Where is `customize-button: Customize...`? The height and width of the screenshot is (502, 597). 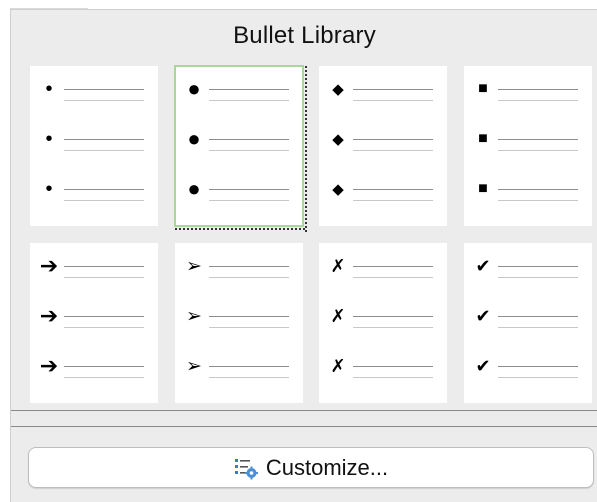 customize-button: Customize... is located at coordinates (311, 467).